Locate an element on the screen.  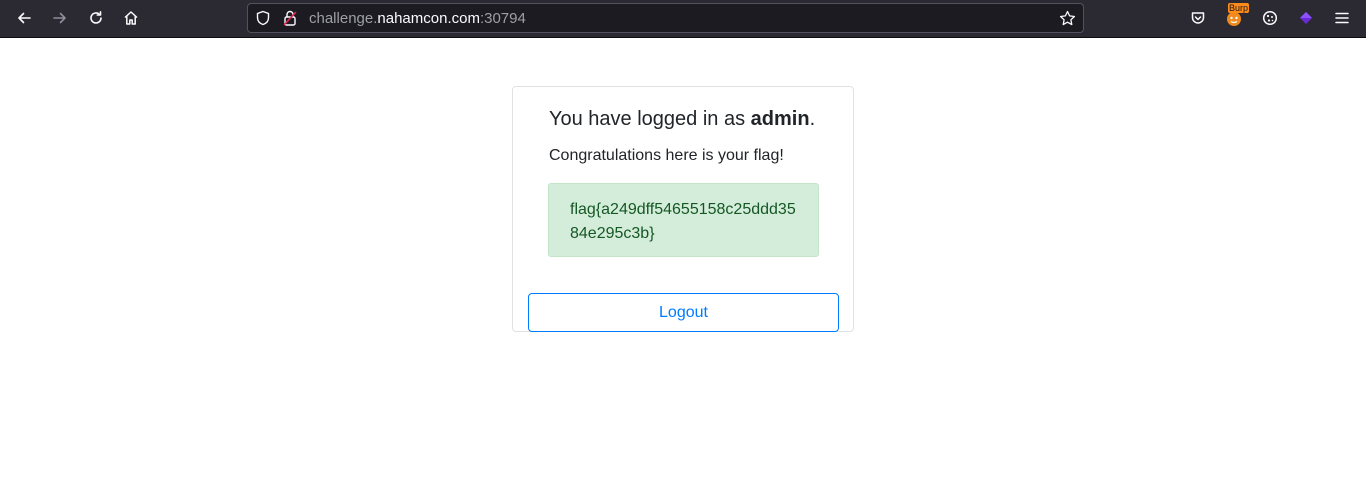
cookie-icon is located at coordinates (1270, 18).